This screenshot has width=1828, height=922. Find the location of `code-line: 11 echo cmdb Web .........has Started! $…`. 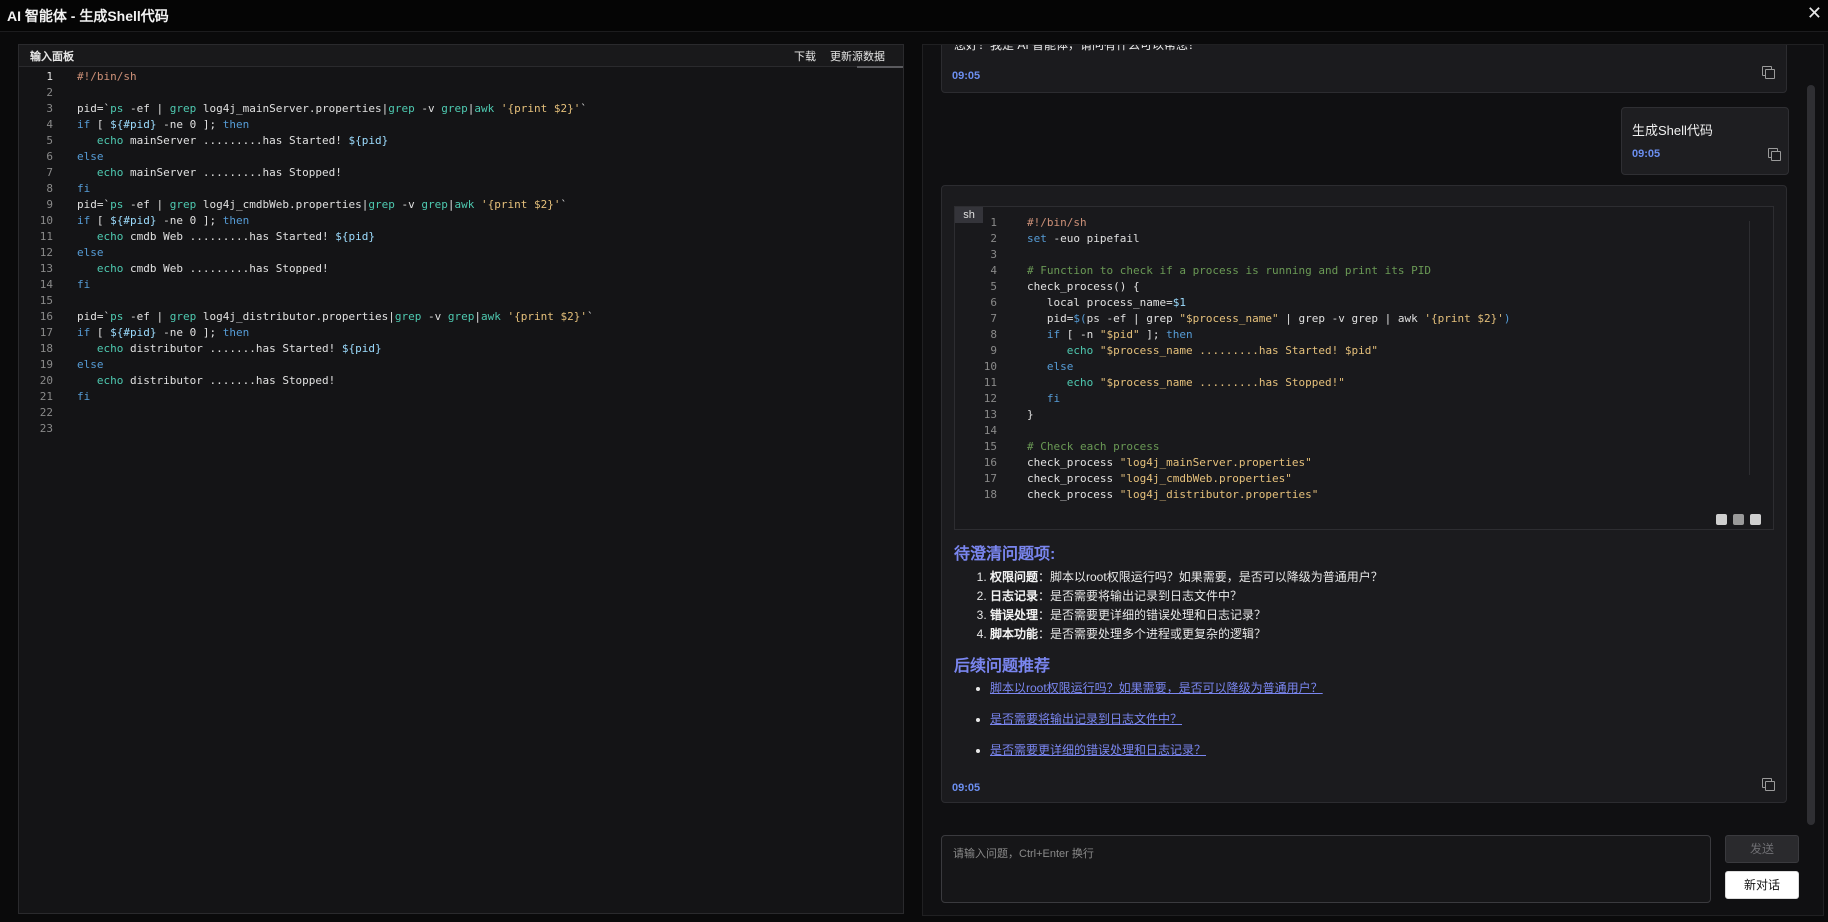

code-line: 11 echo cmdb Web .........has Started! $… is located at coordinates (461, 237).